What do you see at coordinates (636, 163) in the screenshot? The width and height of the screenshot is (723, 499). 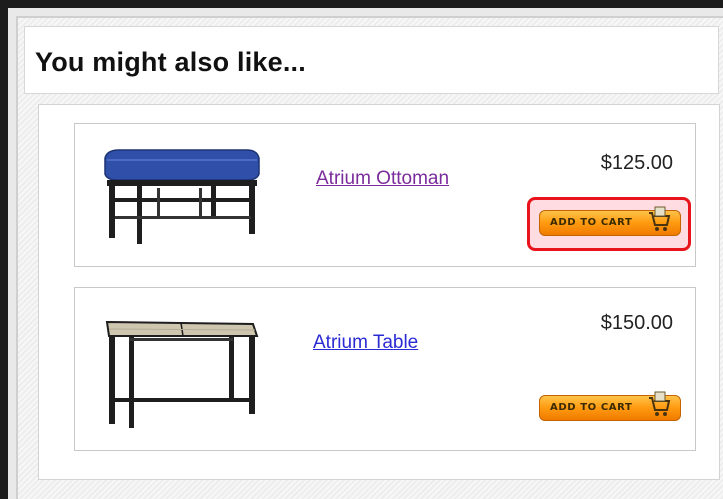 I see `product-price: $125.00` at bounding box center [636, 163].